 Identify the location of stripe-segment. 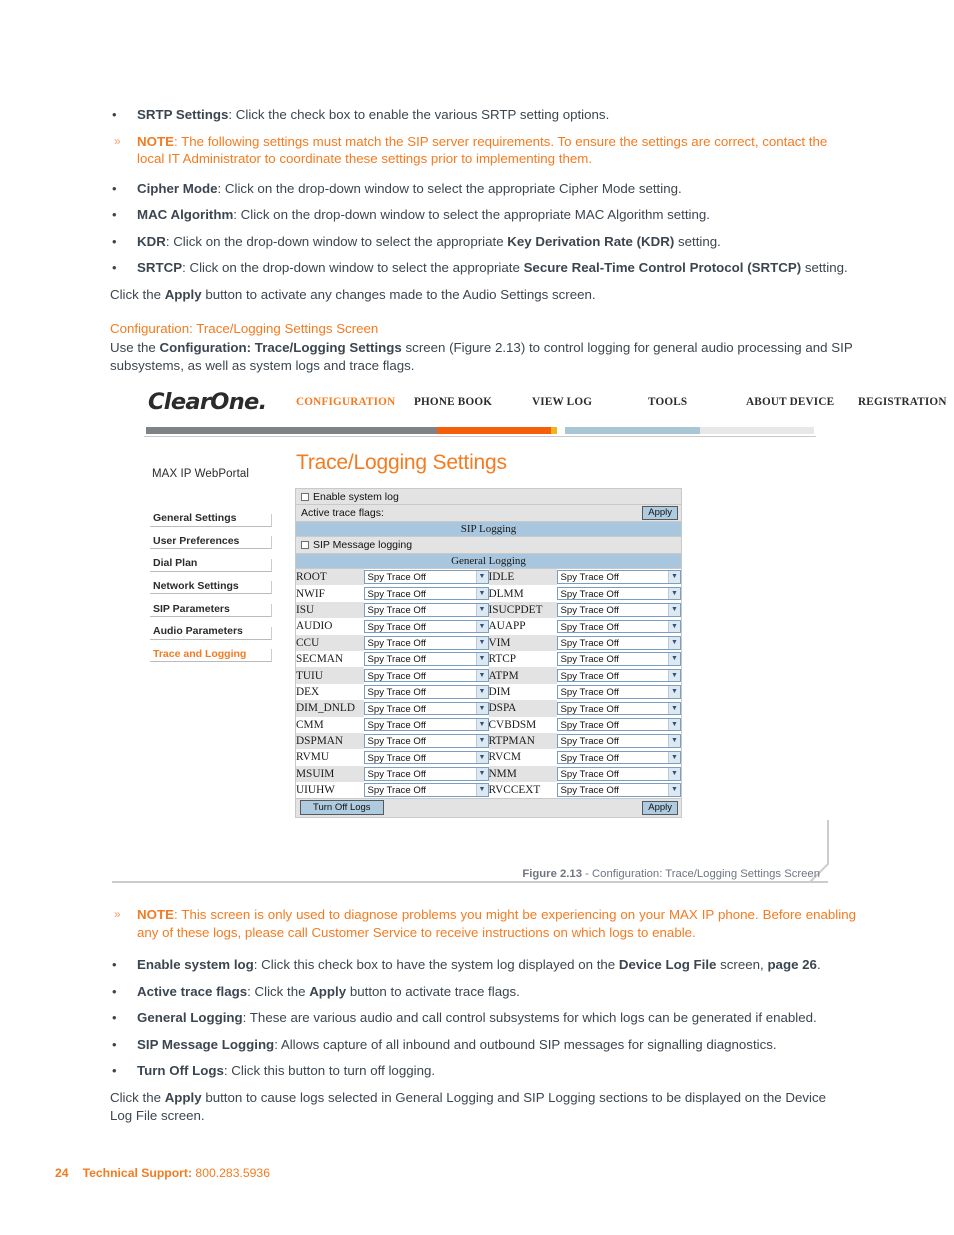
(494, 430).